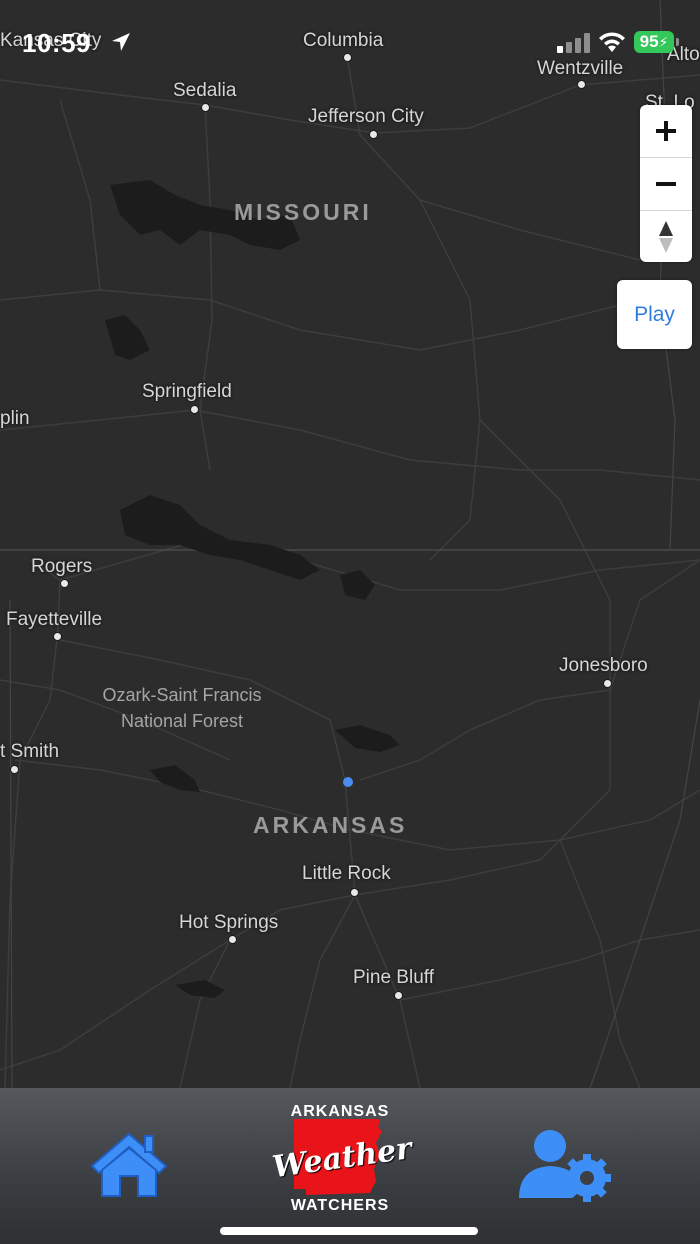 This screenshot has width=700, height=1244. What do you see at coordinates (129, 1164) in the screenshot?
I see `home-icon` at bounding box center [129, 1164].